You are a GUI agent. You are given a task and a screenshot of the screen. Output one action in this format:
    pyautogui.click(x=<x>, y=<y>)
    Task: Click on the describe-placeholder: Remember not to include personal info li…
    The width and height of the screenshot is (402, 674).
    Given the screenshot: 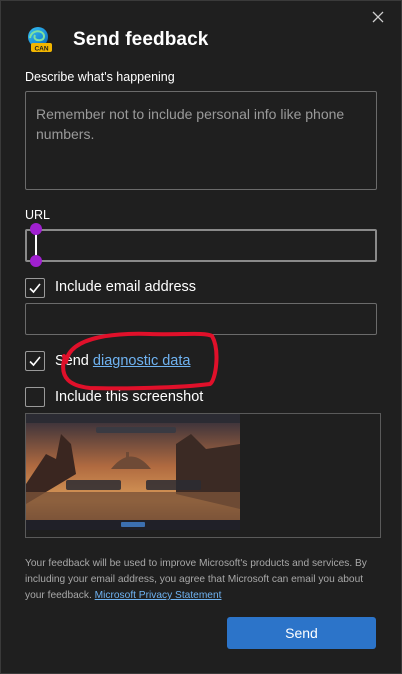 What is the action you would take?
    pyautogui.click(x=190, y=124)
    